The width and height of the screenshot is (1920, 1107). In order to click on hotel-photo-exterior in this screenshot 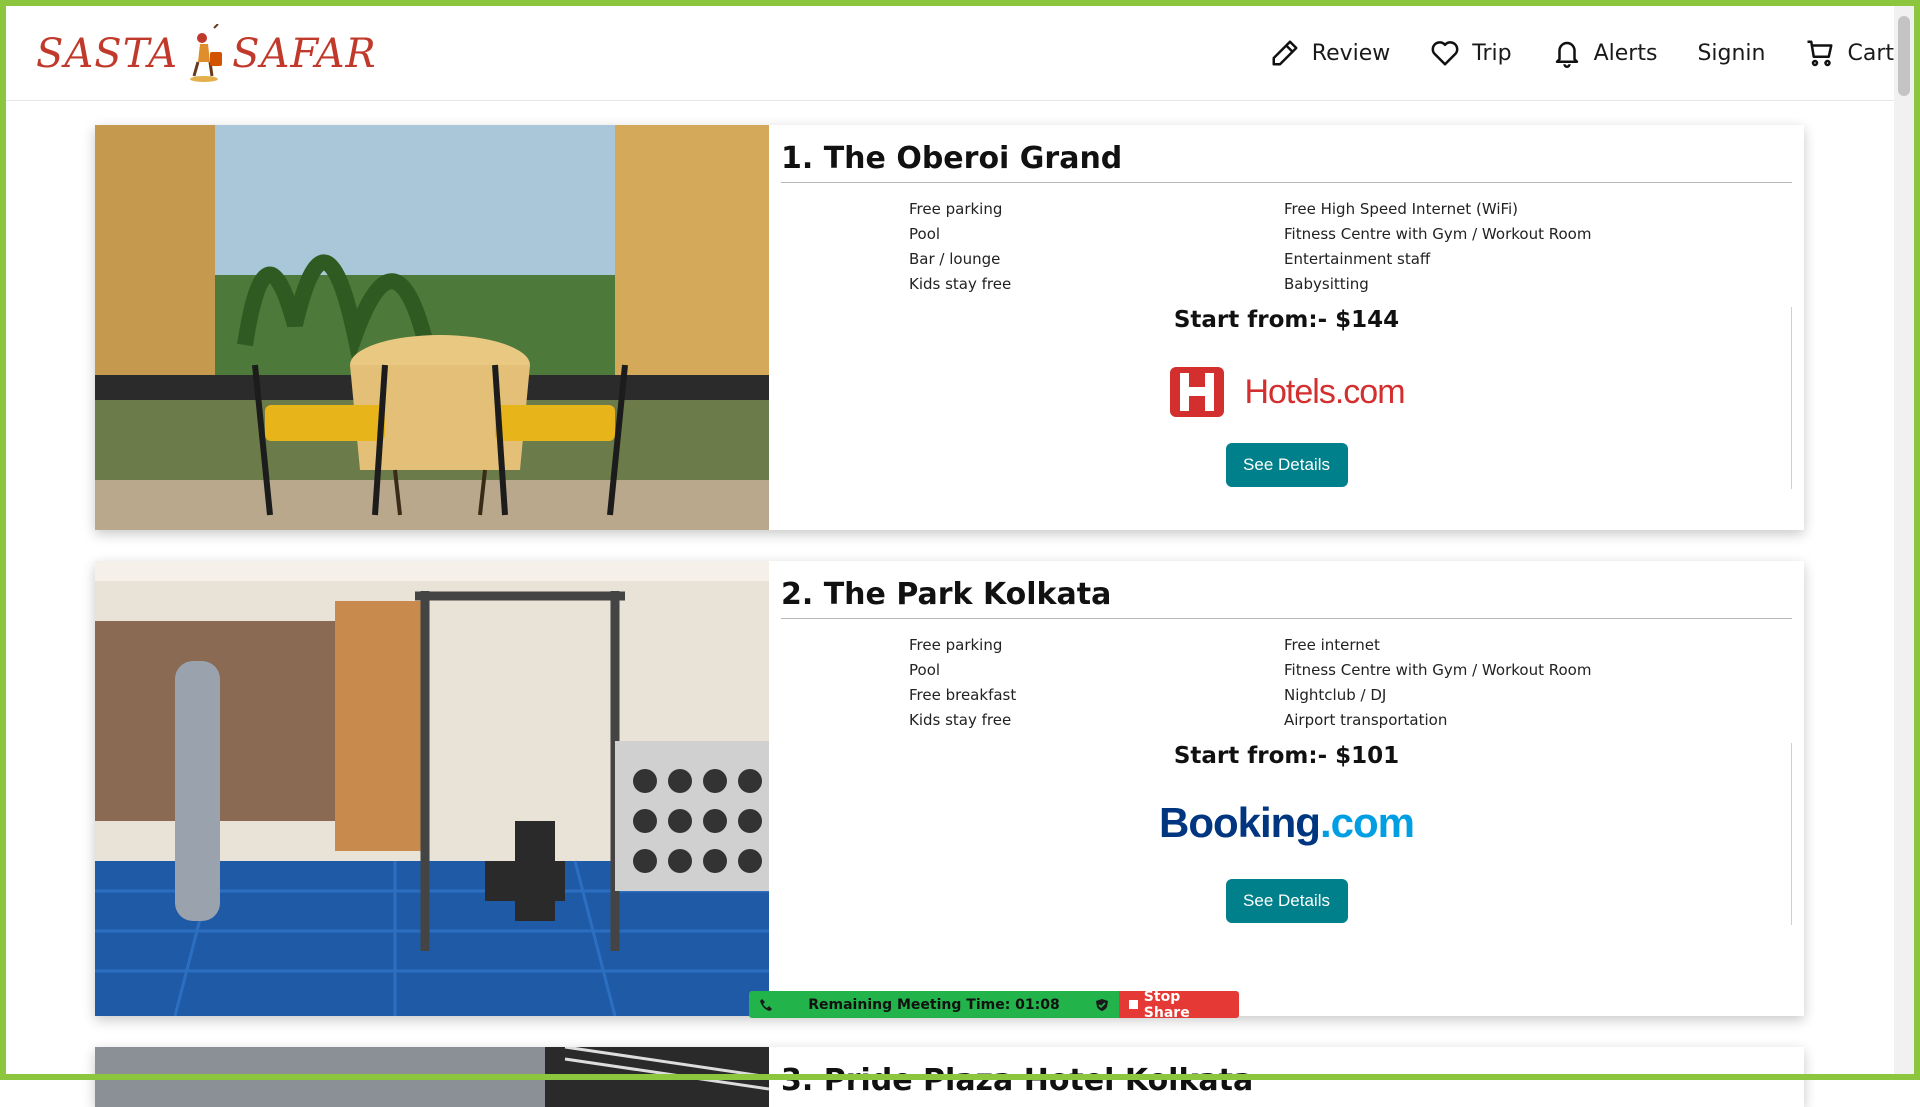, I will do `click(432, 1077)`.